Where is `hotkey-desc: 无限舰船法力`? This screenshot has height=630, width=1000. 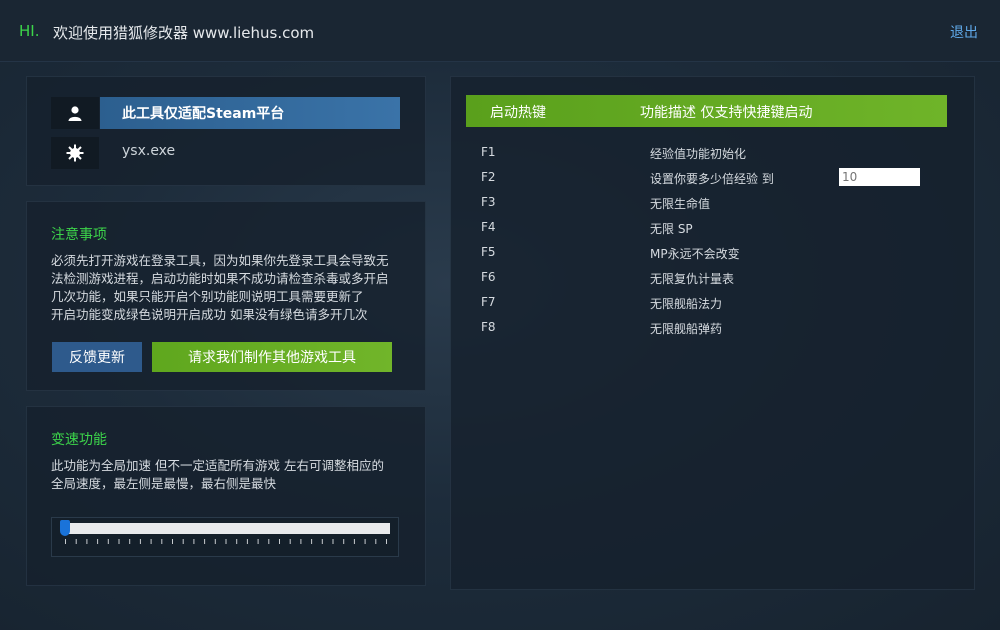 hotkey-desc: 无限舰船法力 is located at coordinates (686, 304).